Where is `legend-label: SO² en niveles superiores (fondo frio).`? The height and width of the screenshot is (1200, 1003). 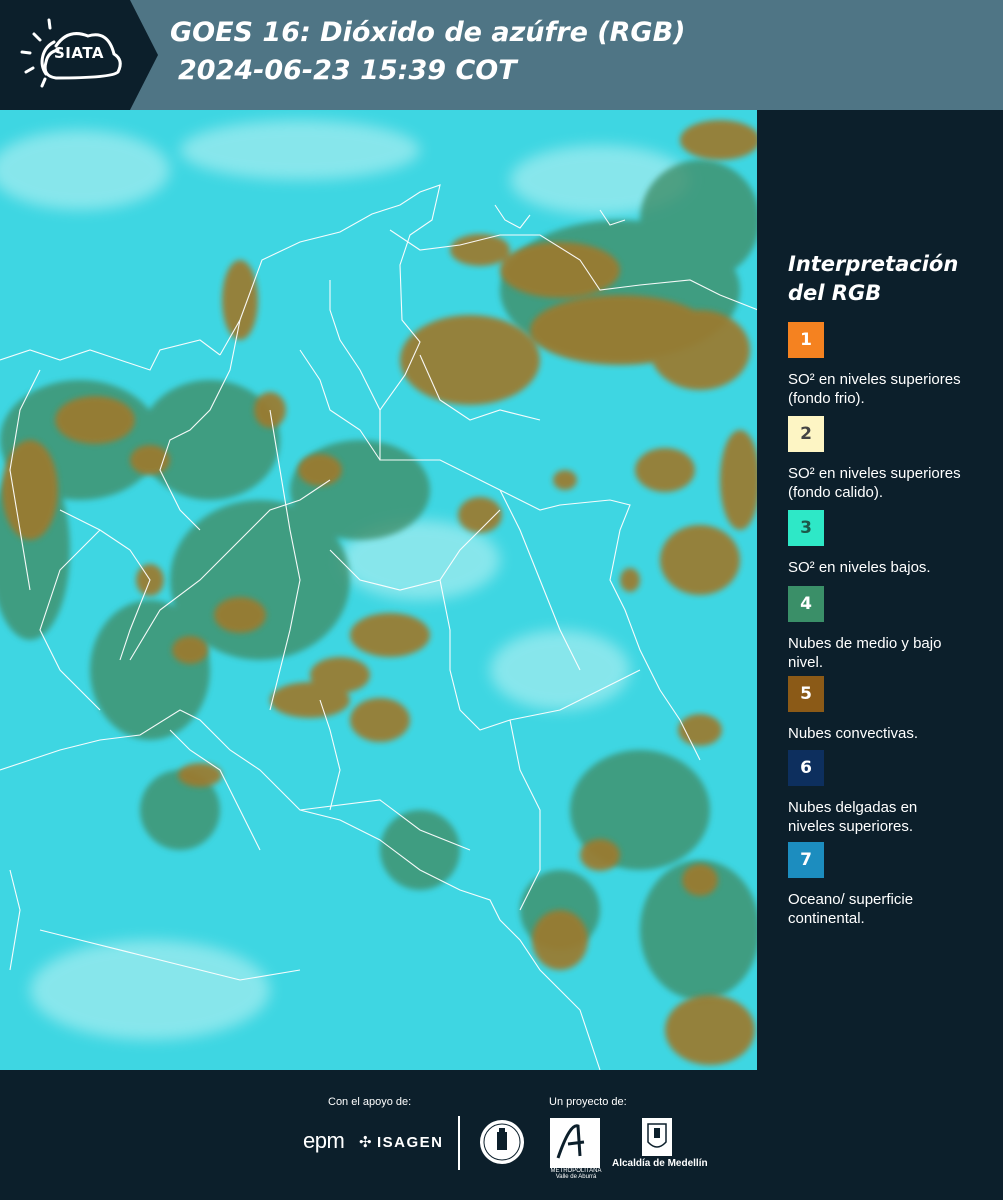
legend-label: SO² en niveles superiores (fondo frio). is located at coordinates (874, 389).